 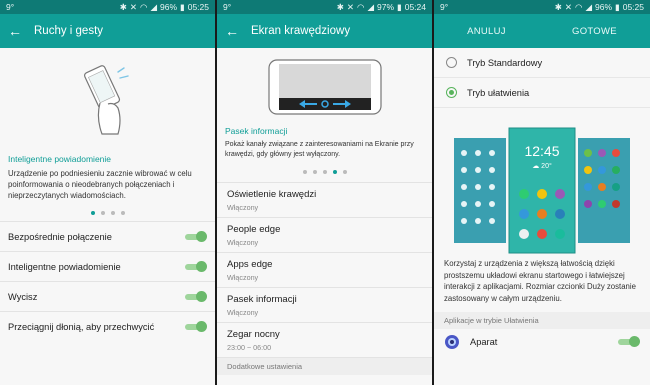 I want to click on group-header: Aplikacje w trybie Ułatwienia, so click(x=542, y=320).